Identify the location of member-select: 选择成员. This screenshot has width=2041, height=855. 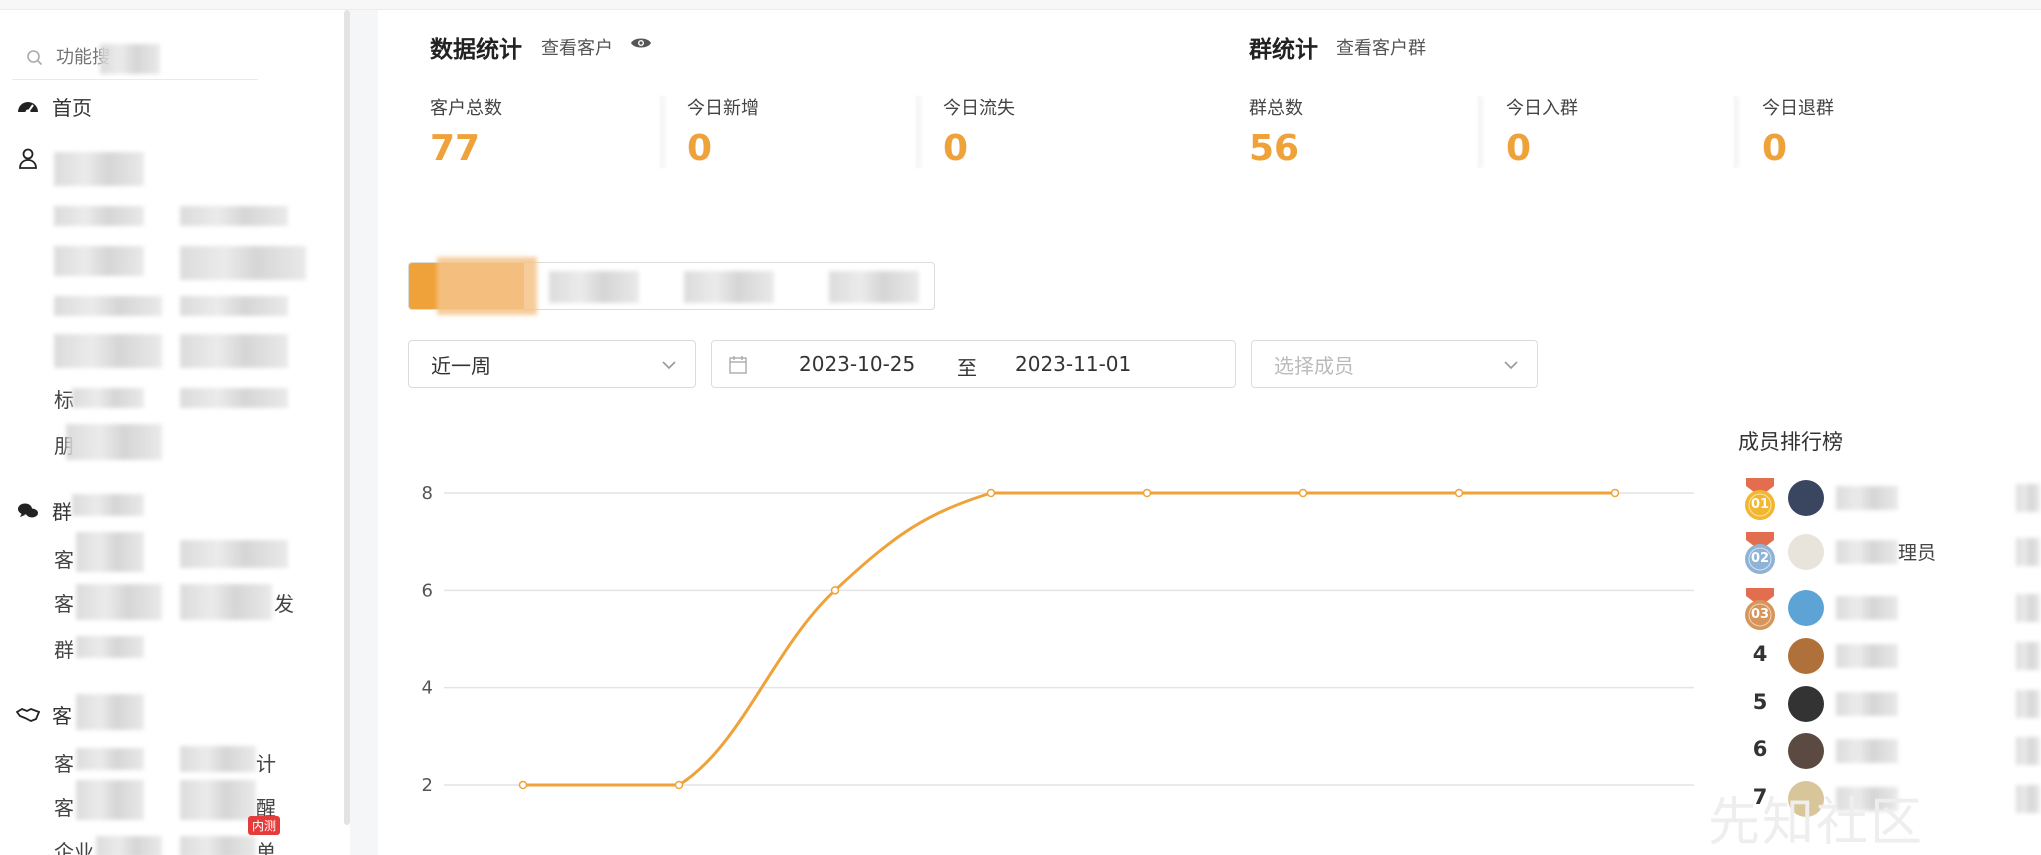
(1394, 364).